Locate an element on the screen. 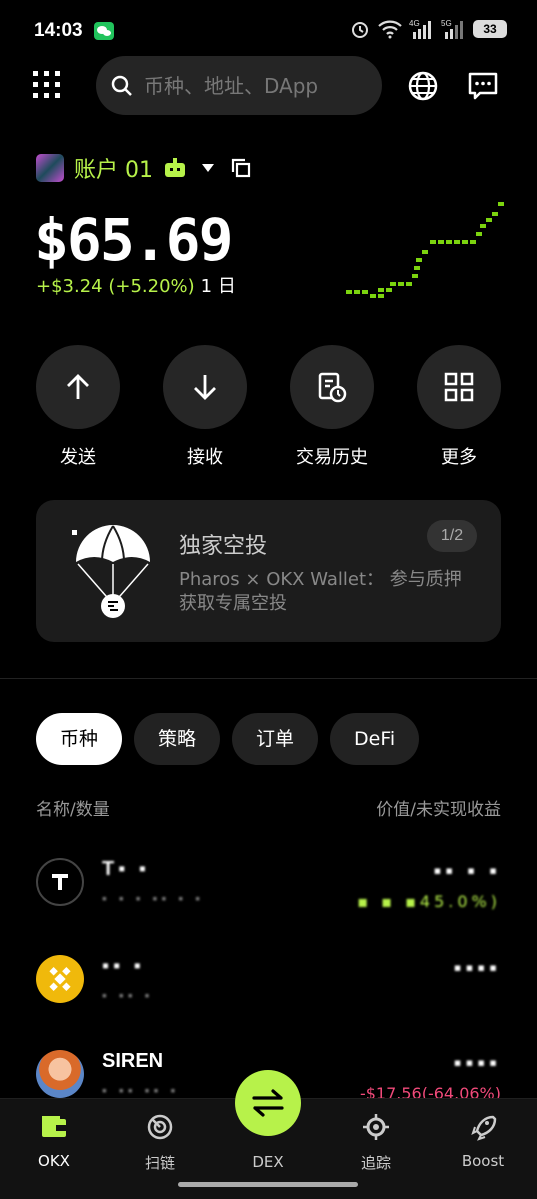 This screenshot has height=1199, width=537. banner-title: 独家空投 is located at coordinates (223, 546).